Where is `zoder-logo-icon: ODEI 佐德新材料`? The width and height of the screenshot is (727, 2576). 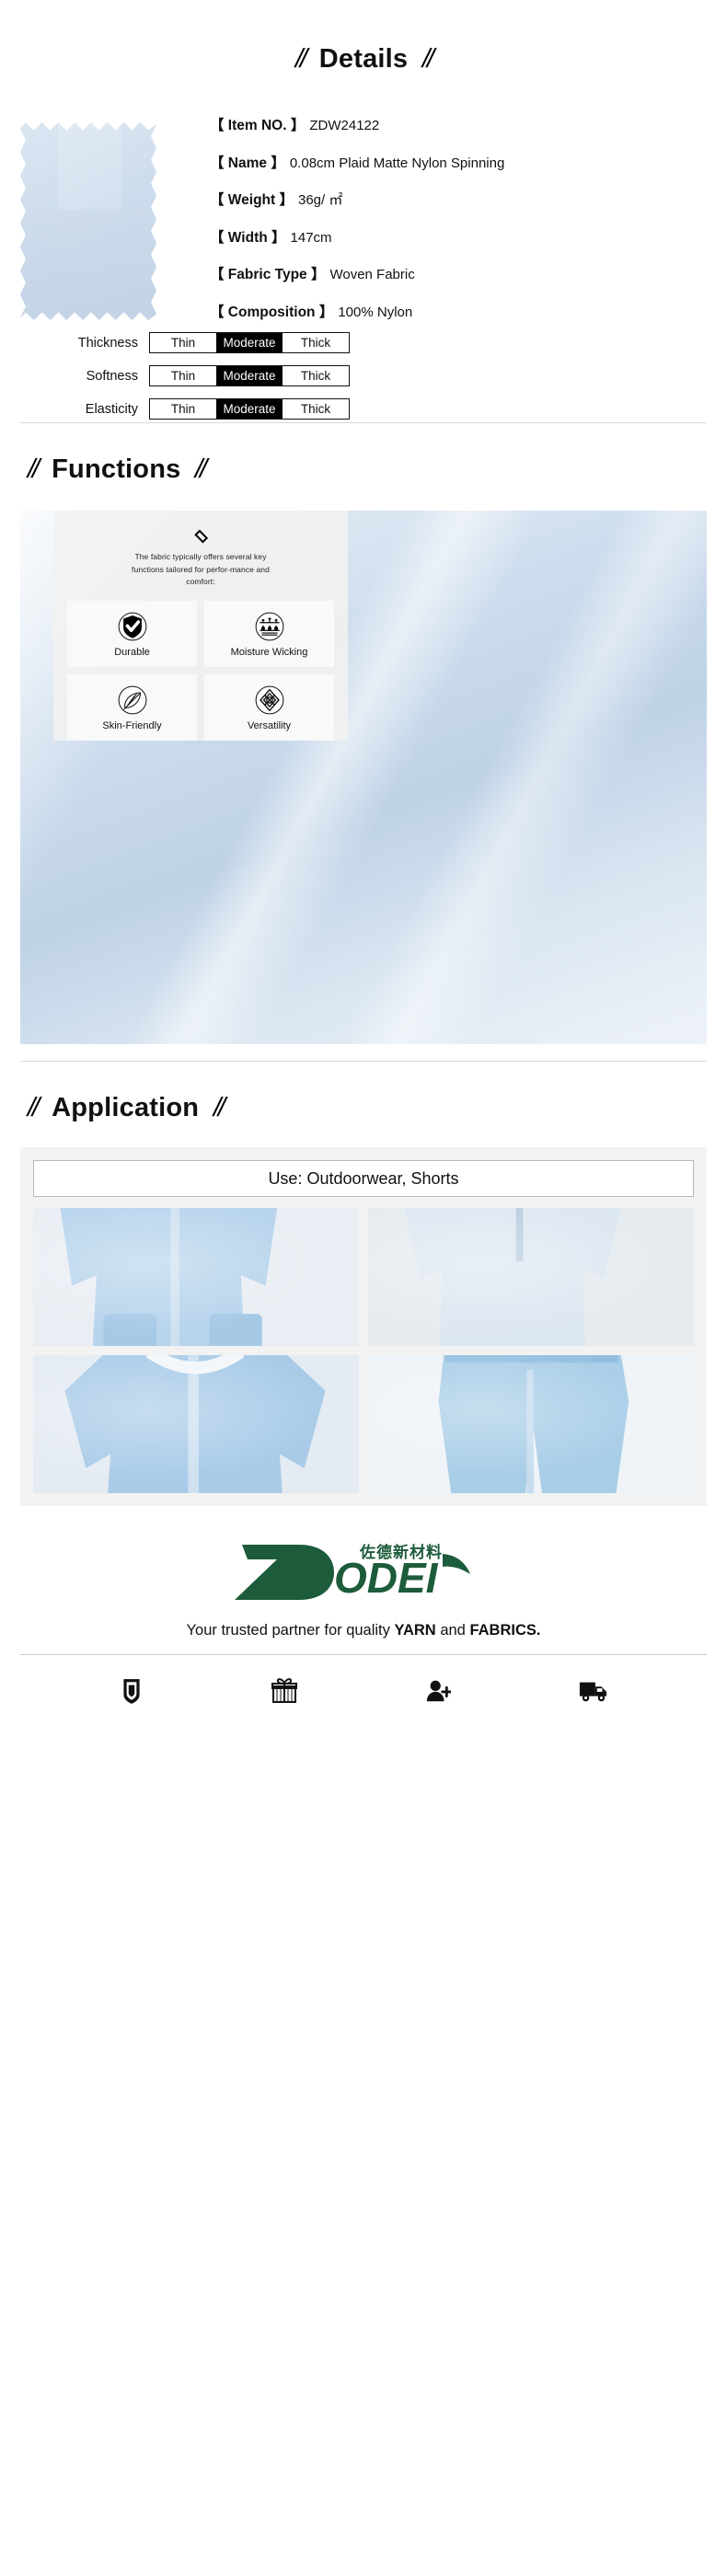 zoder-logo-icon: ODEI 佐德新材料 is located at coordinates (352, 1572).